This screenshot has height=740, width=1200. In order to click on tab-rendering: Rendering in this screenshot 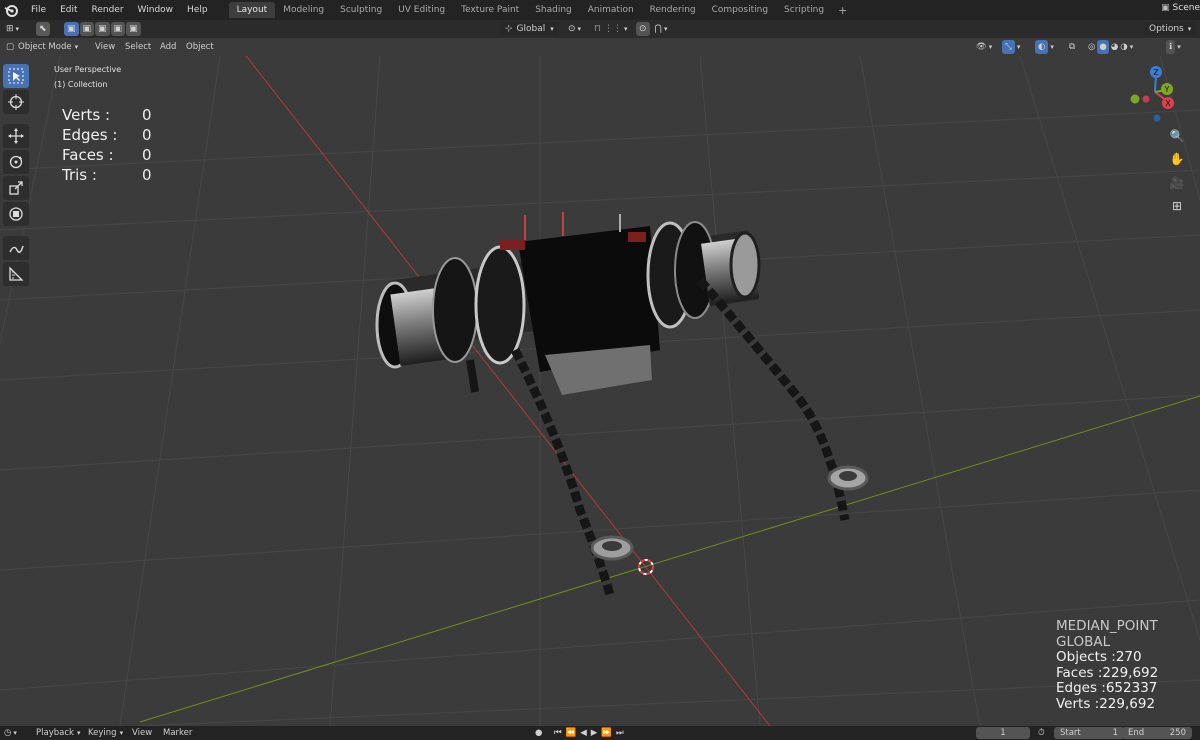, I will do `click(673, 10)`.